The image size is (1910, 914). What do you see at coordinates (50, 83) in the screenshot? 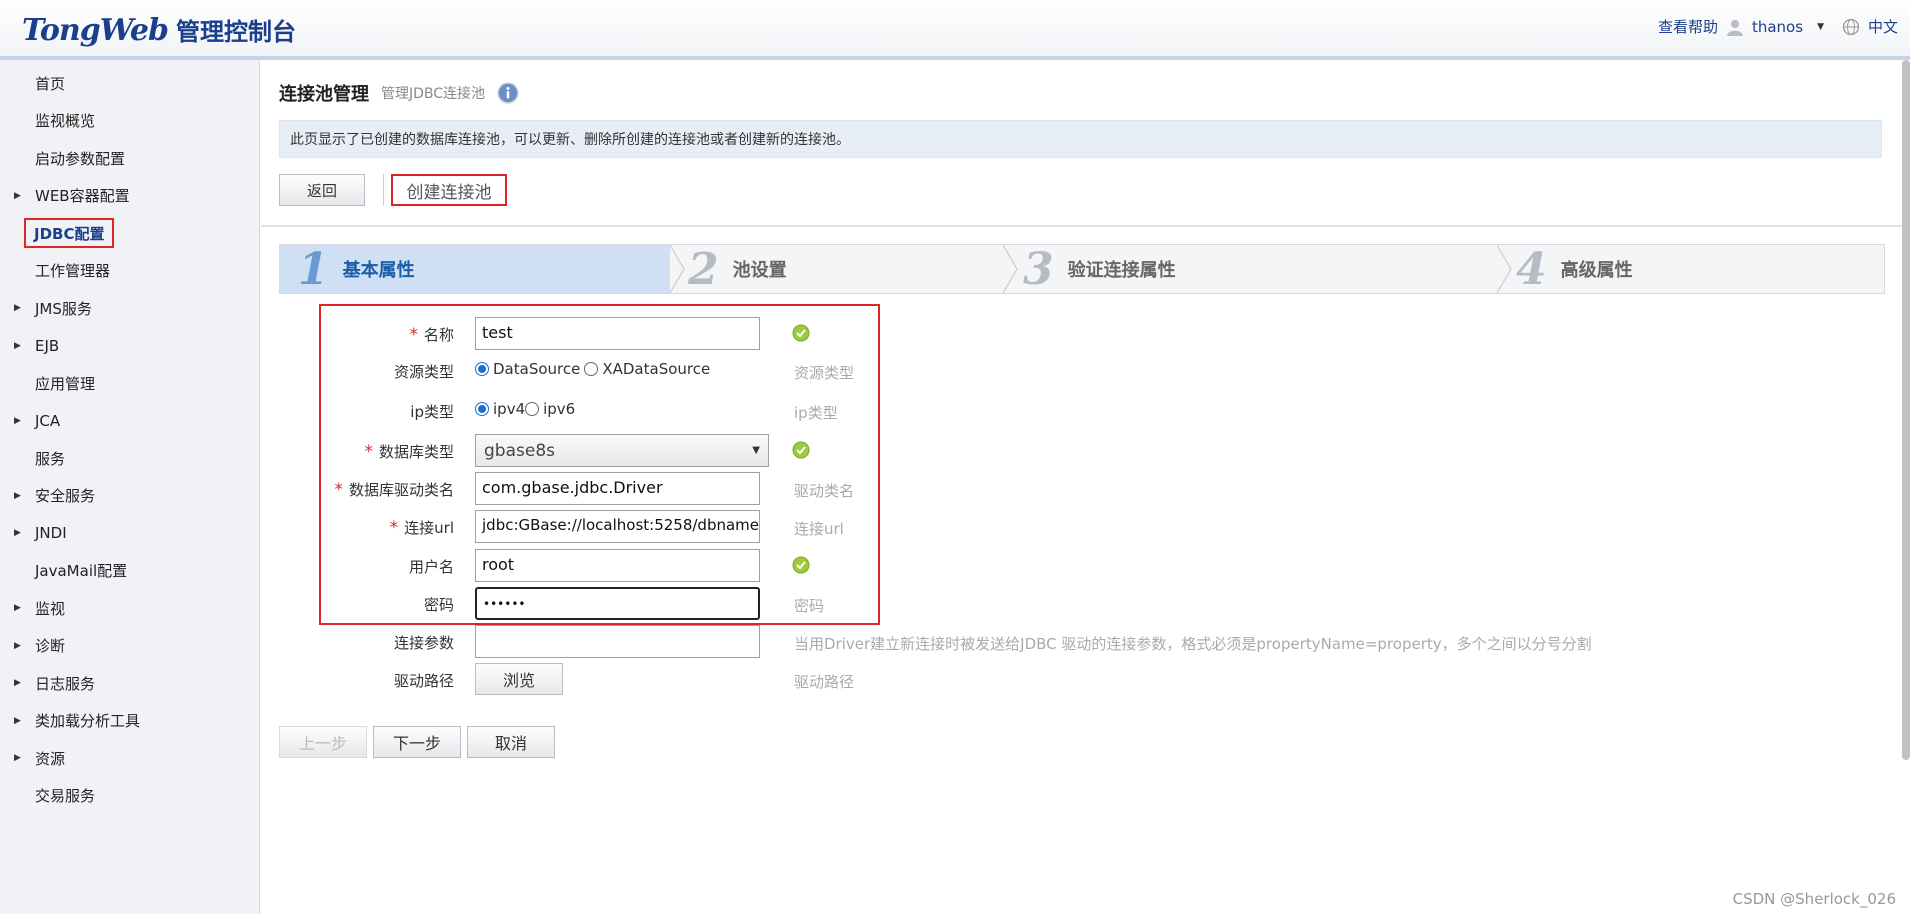
I see `sidebar-item-label: 首页` at bounding box center [50, 83].